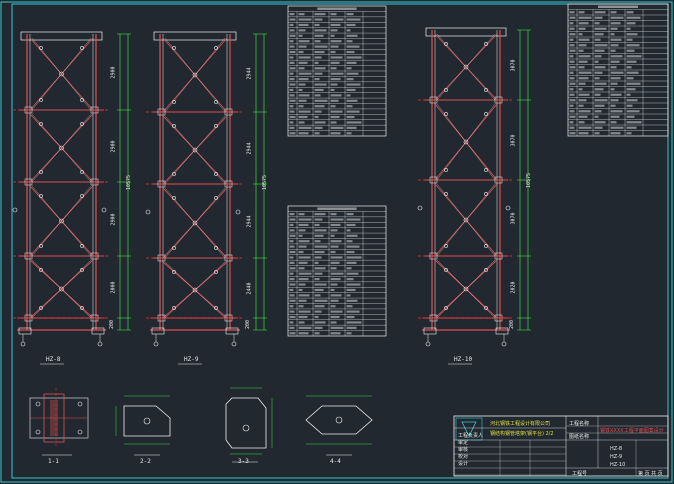 The height and width of the screenshot is (484, 674). I want to click on tower-panel-dimension: 2020, so click(513, 287).